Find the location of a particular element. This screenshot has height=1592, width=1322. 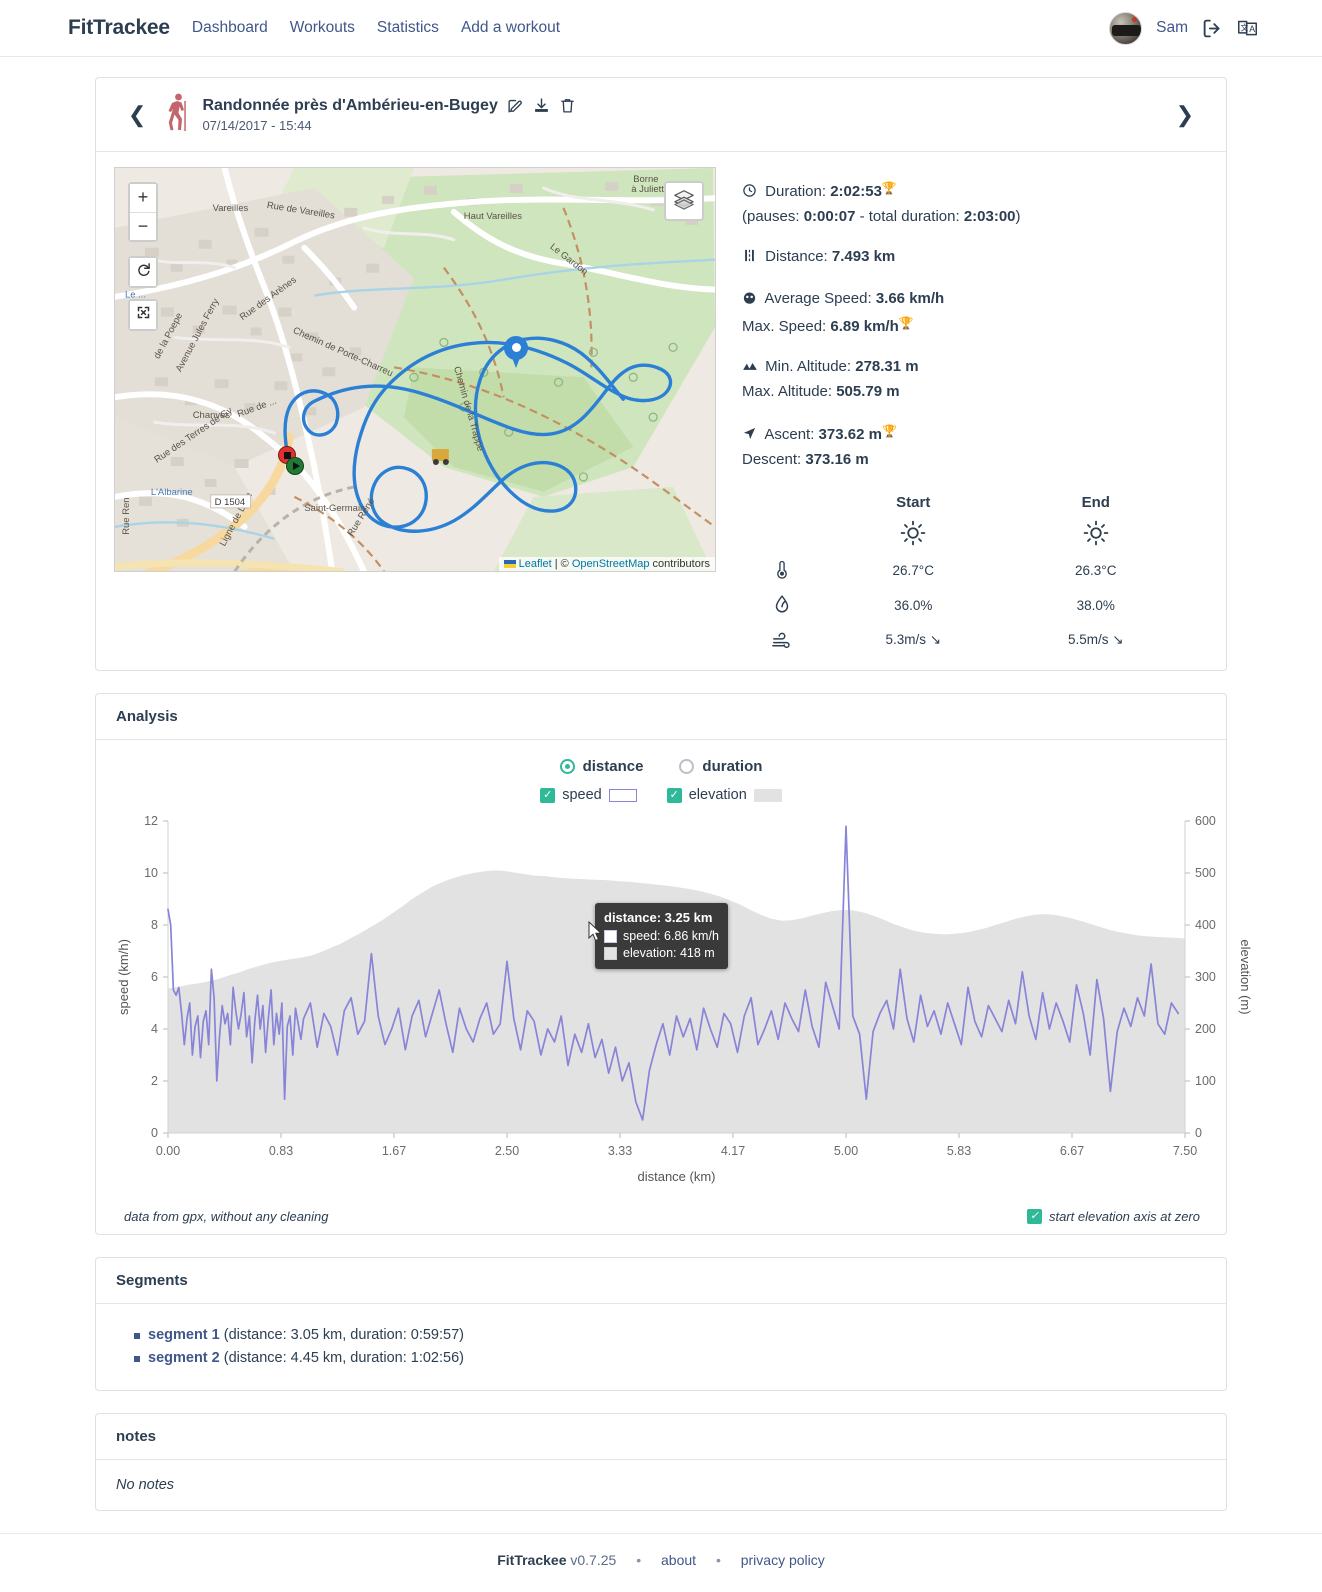

radio-distance-input is located at coordinates (567, 766).